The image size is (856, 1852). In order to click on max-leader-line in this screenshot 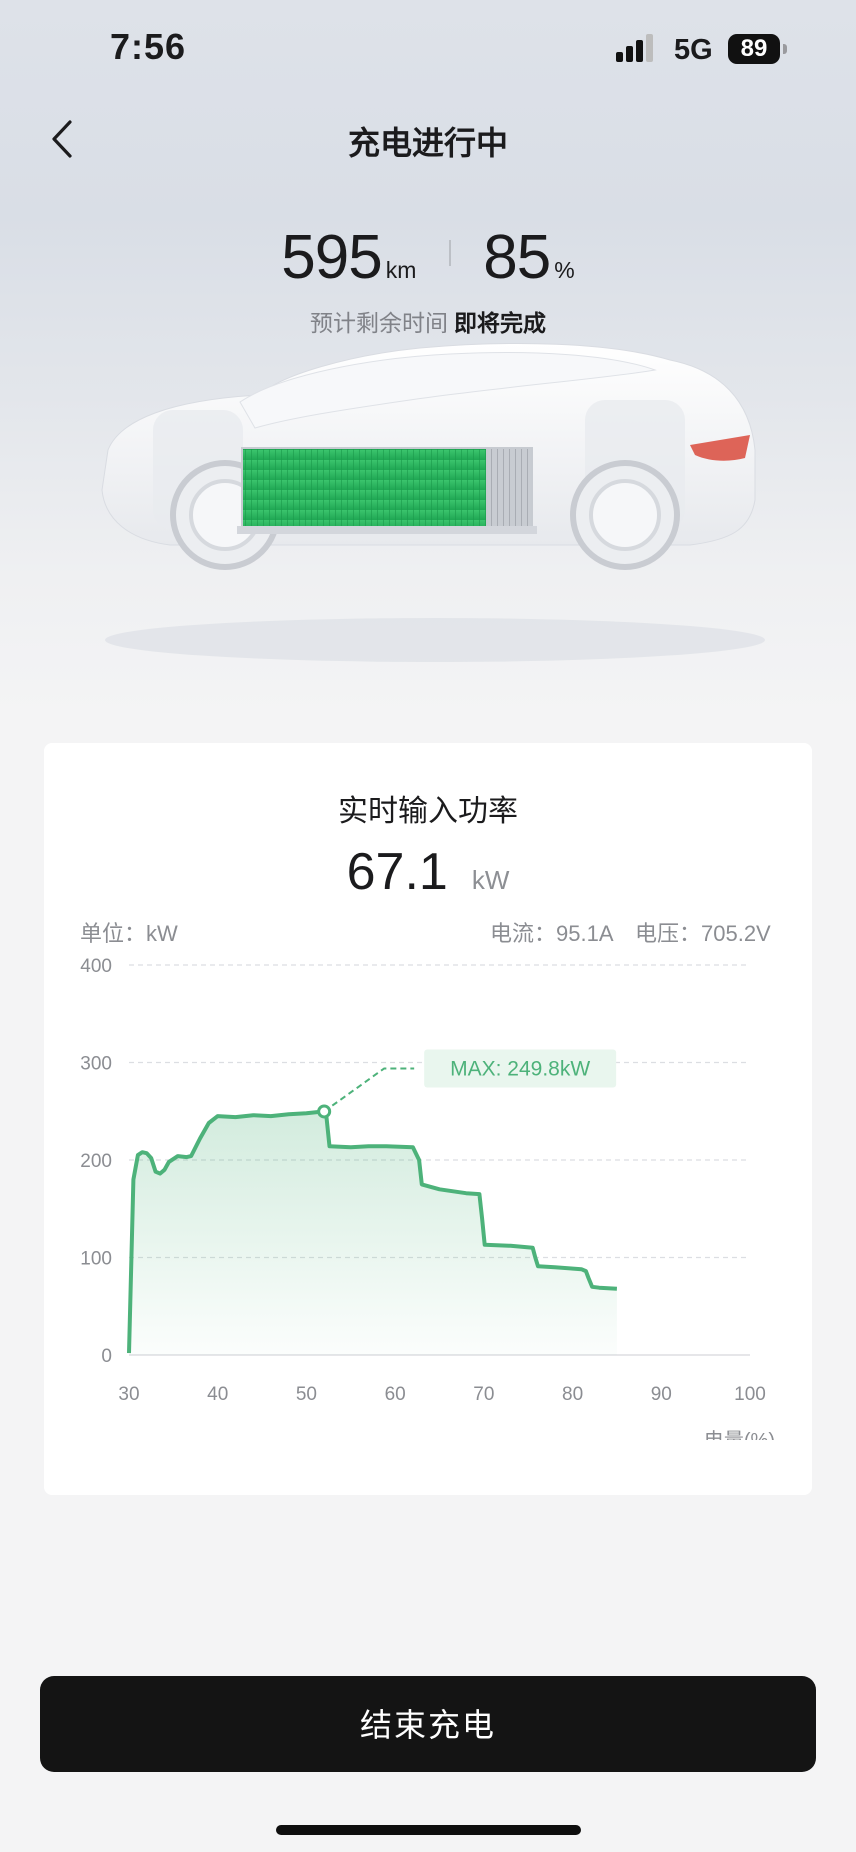, I will do `click(369, 1090)`.